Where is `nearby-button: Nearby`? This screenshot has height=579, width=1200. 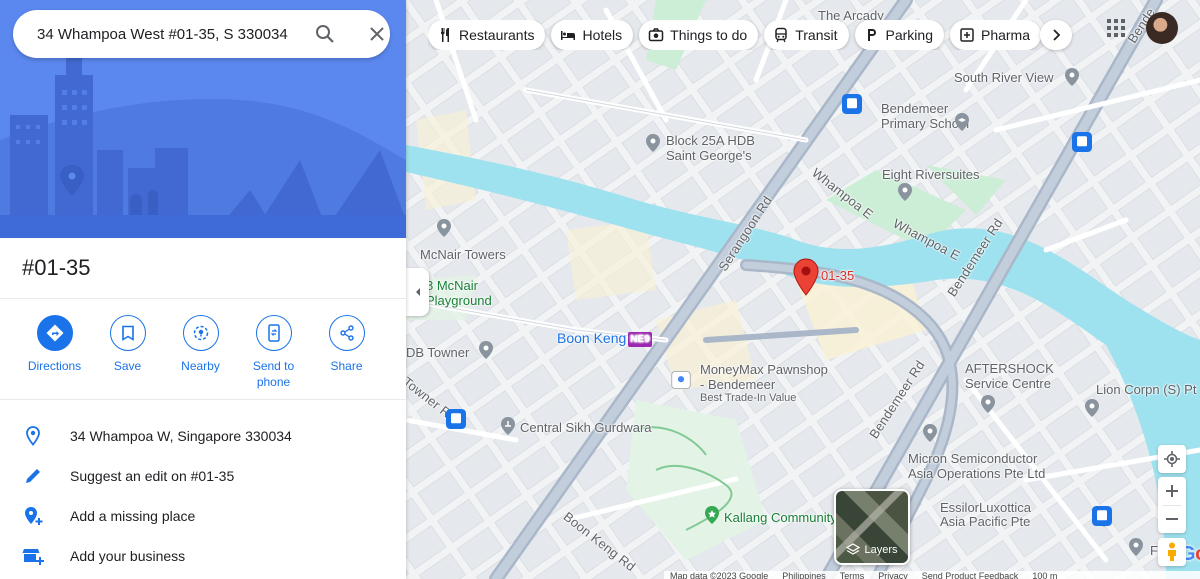
nearby-button: Nearby is located at coordinates (200, 352).